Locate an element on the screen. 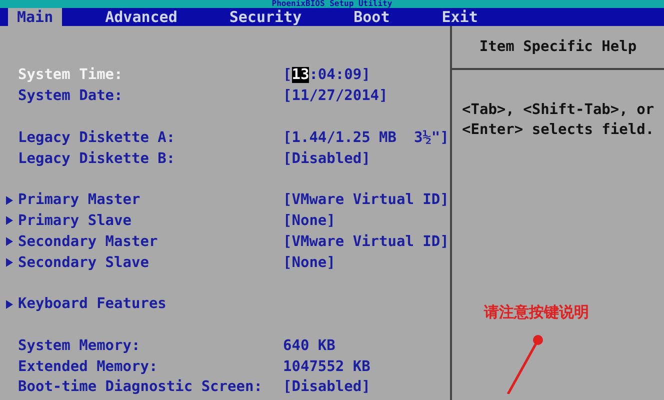 This screenshot has height=400, width=664. menu-tab: Main is located at coordinates (35, 17).